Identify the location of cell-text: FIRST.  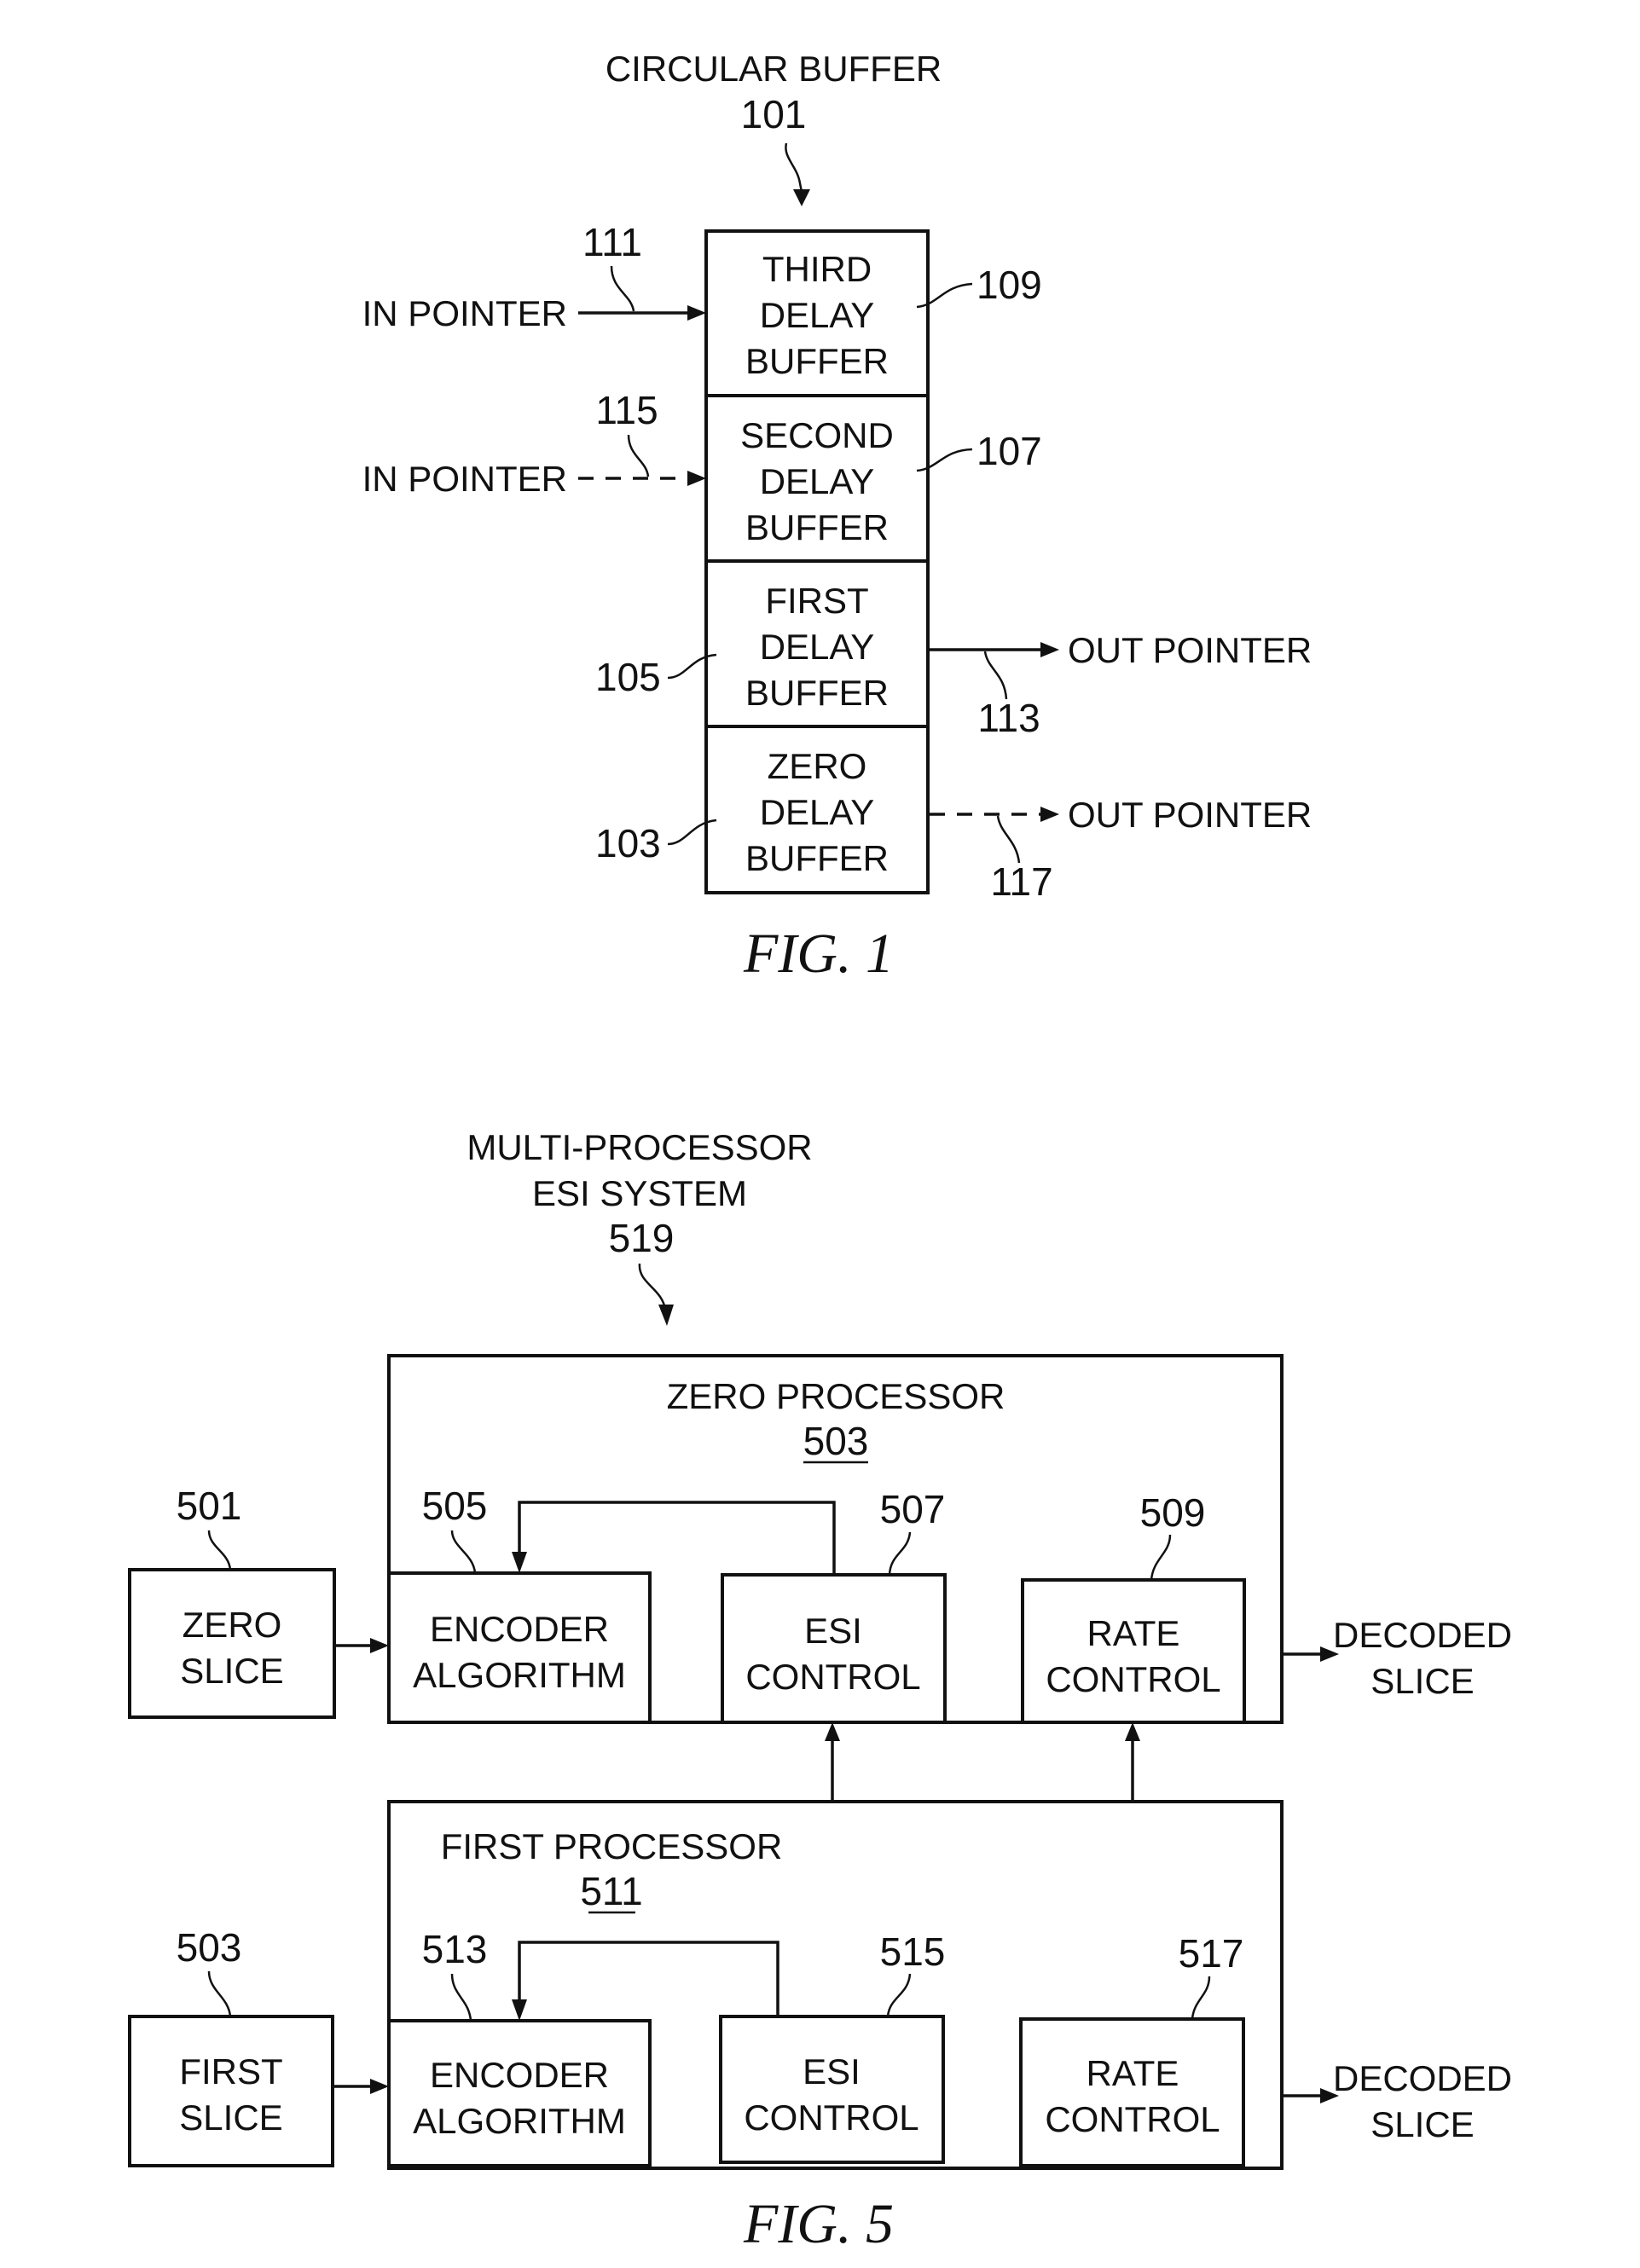
(817, 601).